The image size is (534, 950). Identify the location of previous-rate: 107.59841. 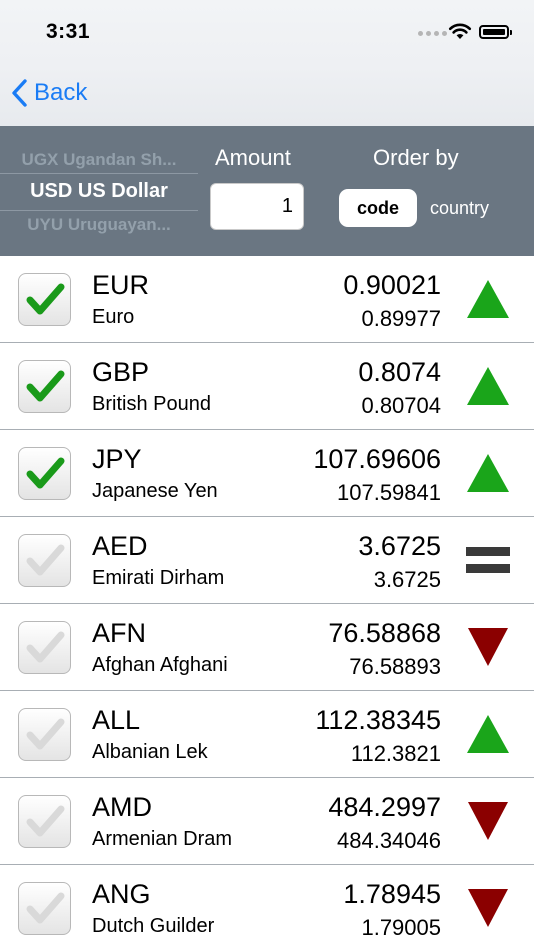
(389, 492).